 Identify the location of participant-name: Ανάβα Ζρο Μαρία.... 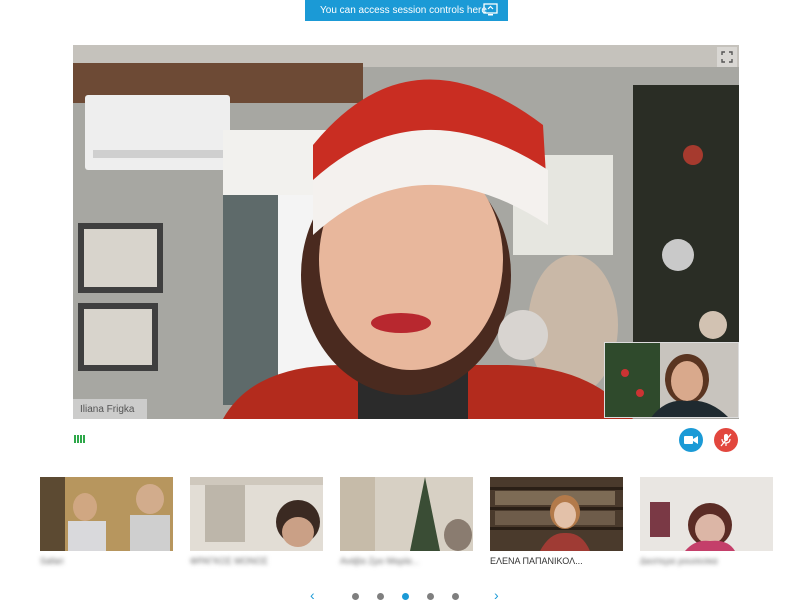
(380, 561).